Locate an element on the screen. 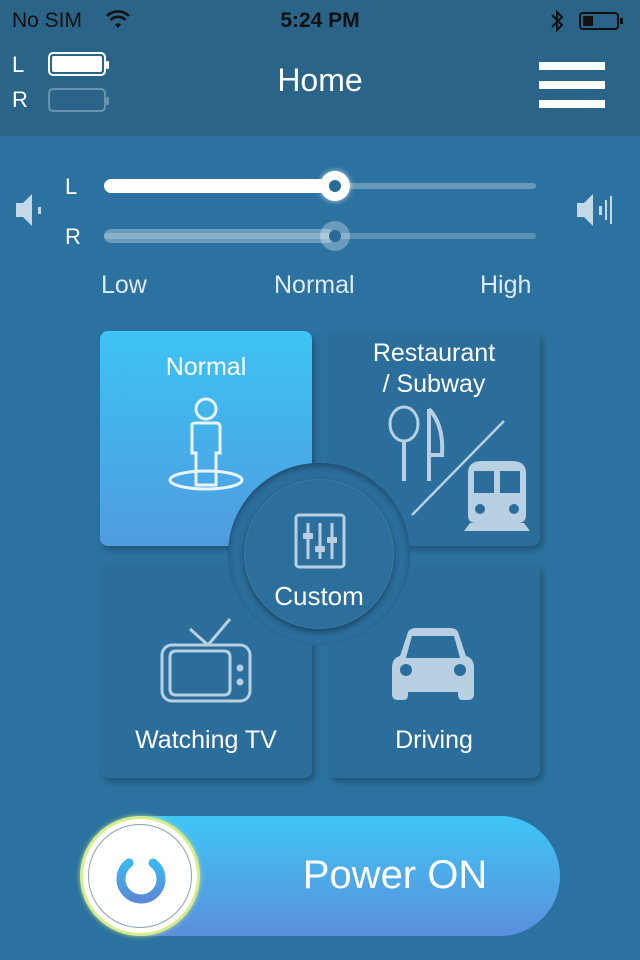  left-volume-slider is located at coordinates (320, 187).